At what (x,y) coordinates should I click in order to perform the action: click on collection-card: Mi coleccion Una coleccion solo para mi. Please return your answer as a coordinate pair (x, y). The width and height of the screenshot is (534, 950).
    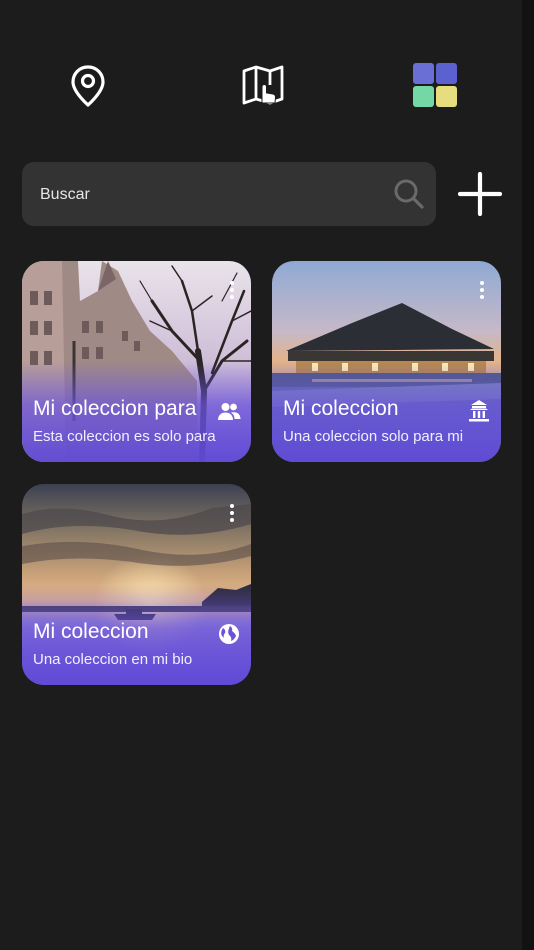
    Looking at the image, I should click on (386, 361).